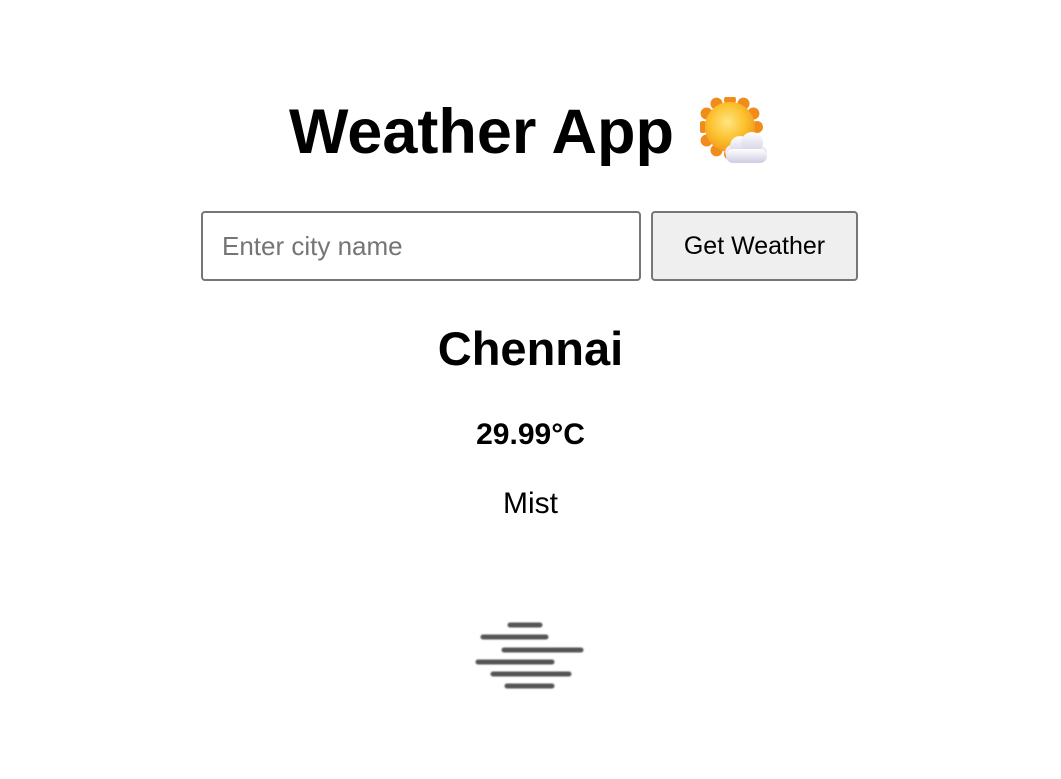  What do you see at coordinates (530, 655) in the screenshot?
I see `mist-icon` at bounding box center [530, 655].